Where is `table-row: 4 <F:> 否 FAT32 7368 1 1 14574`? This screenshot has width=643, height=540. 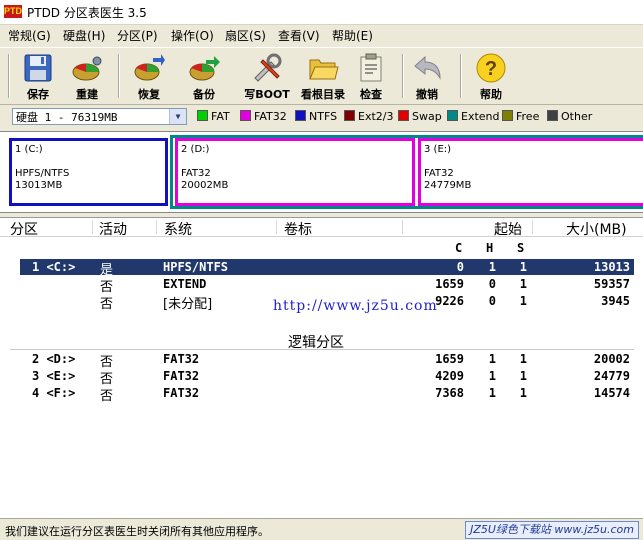 table-row: 4 <F:> 否 FAT32 7368 1 1 14574 is located at coordinates (327, 394).